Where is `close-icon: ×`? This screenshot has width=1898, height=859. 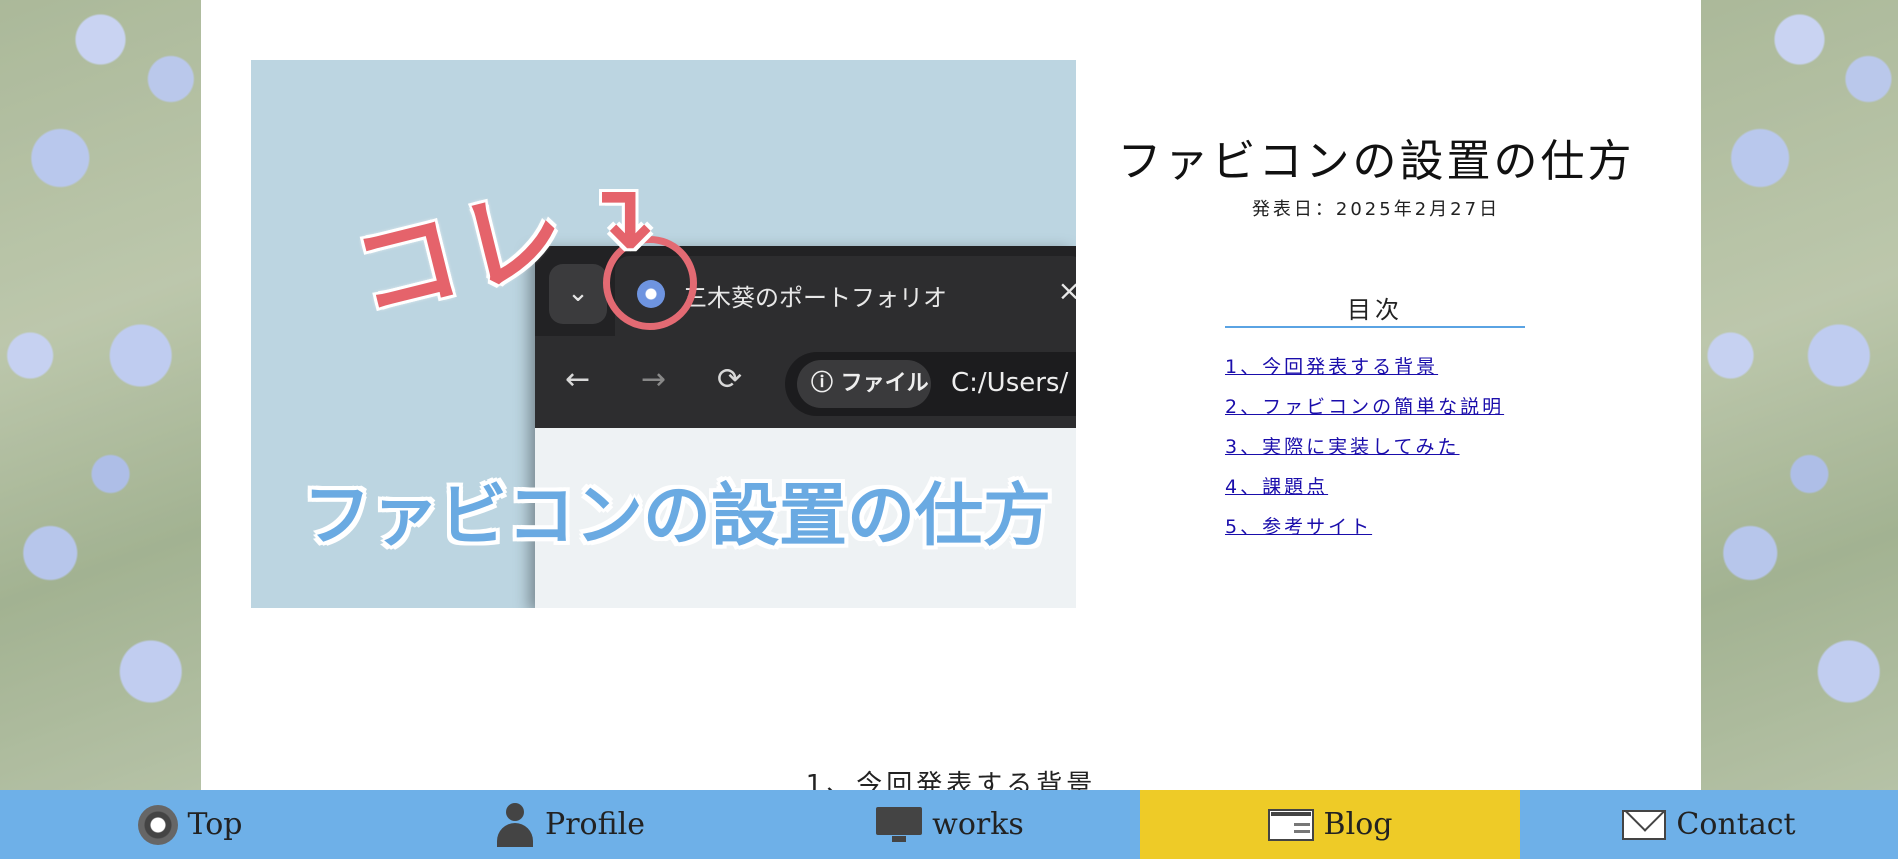
close-icon: × is located at coordinates (1066, 290).